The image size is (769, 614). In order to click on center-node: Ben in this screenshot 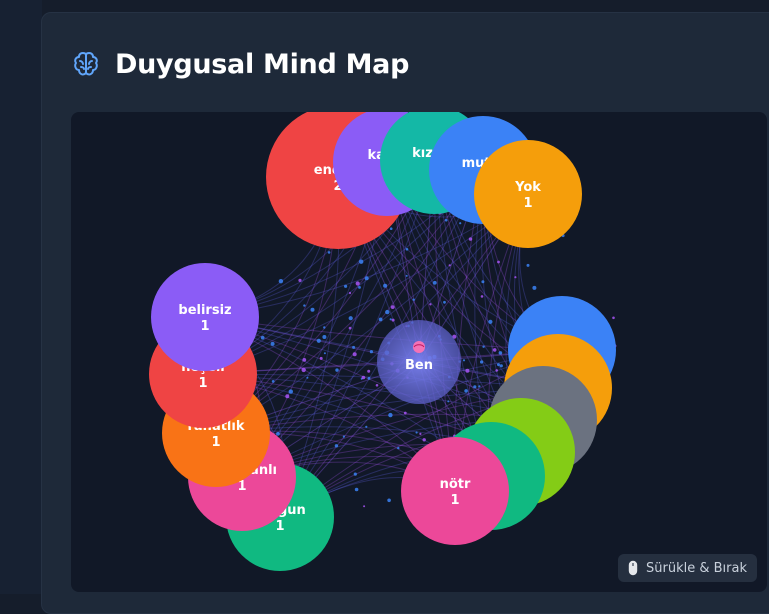, I will do `click(419, 362)`.